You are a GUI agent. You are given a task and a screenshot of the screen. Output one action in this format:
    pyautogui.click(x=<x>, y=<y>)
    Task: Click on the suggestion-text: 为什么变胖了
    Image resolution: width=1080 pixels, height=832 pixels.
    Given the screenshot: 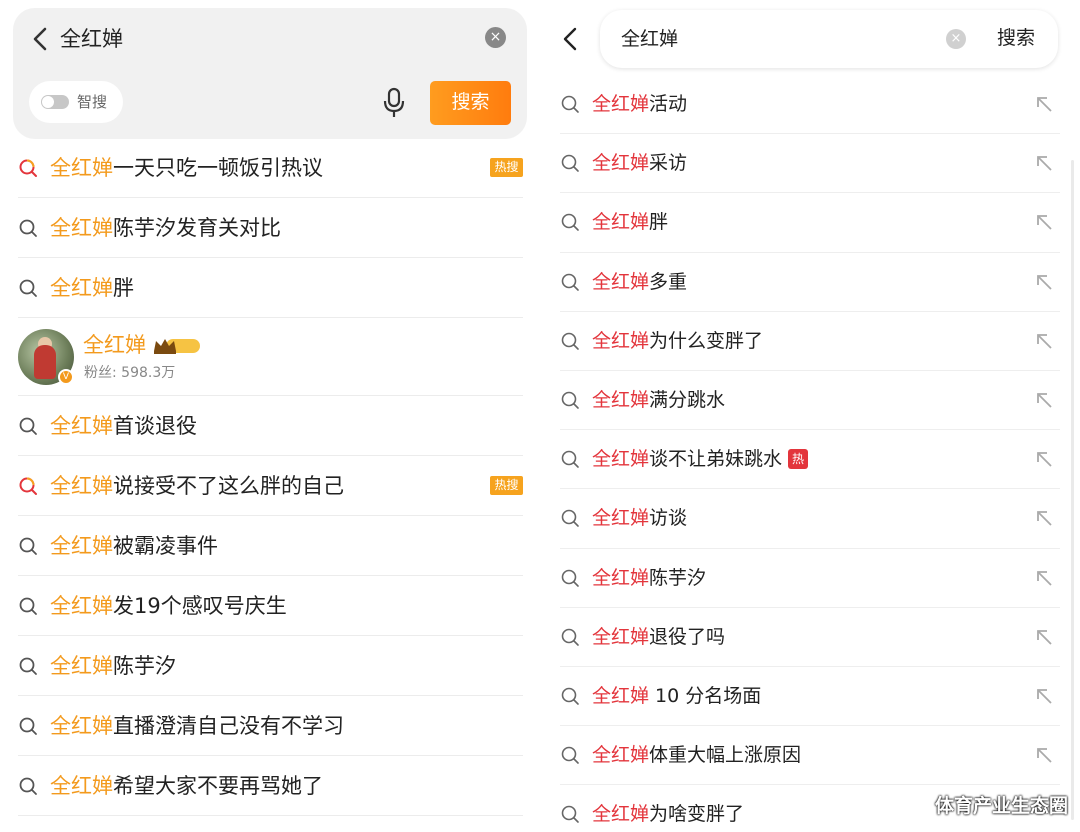 What is the action you would take?
    pyautogui.click(x=706, y=340)
    